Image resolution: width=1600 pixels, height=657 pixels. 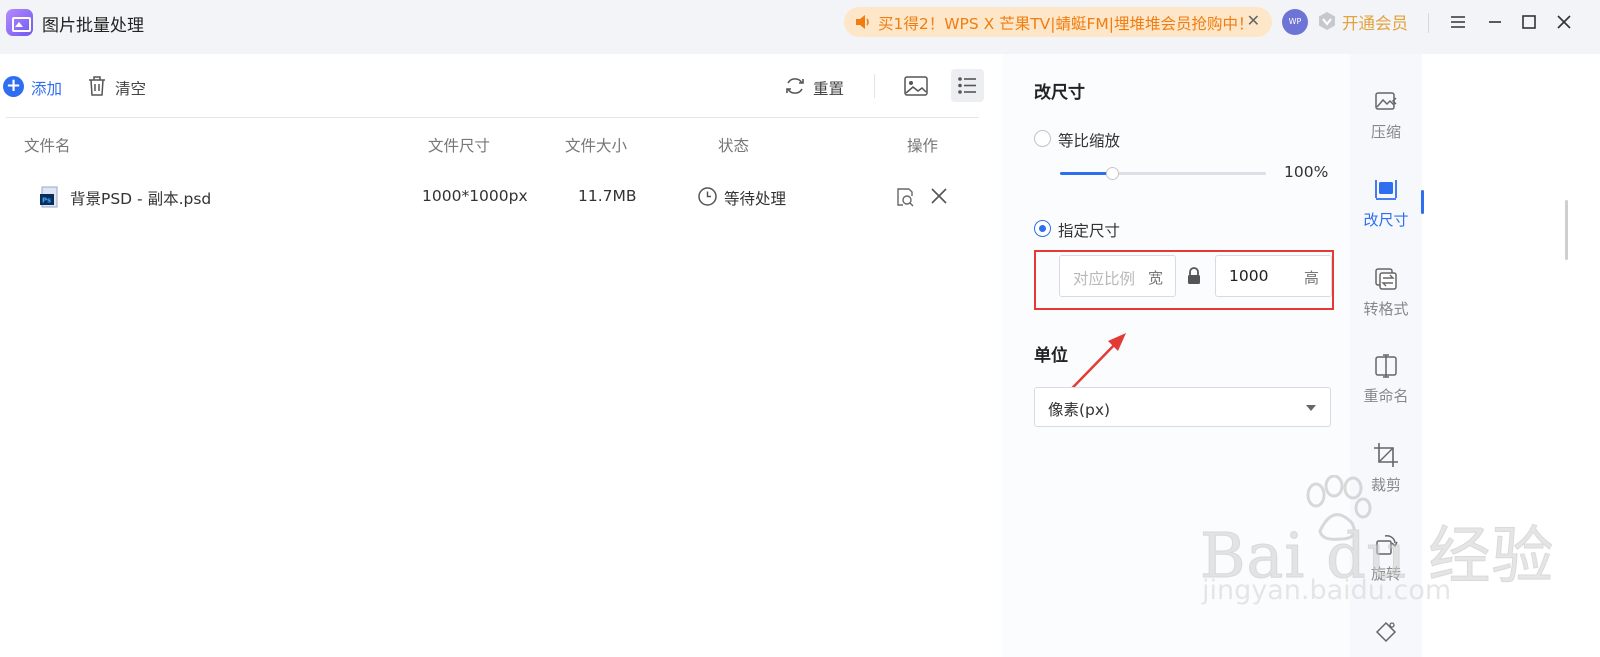 What do you see at coordinates (1249, 276) in the screenshot?
I see `height-value: 1000` at bounding box center [1249, 276].